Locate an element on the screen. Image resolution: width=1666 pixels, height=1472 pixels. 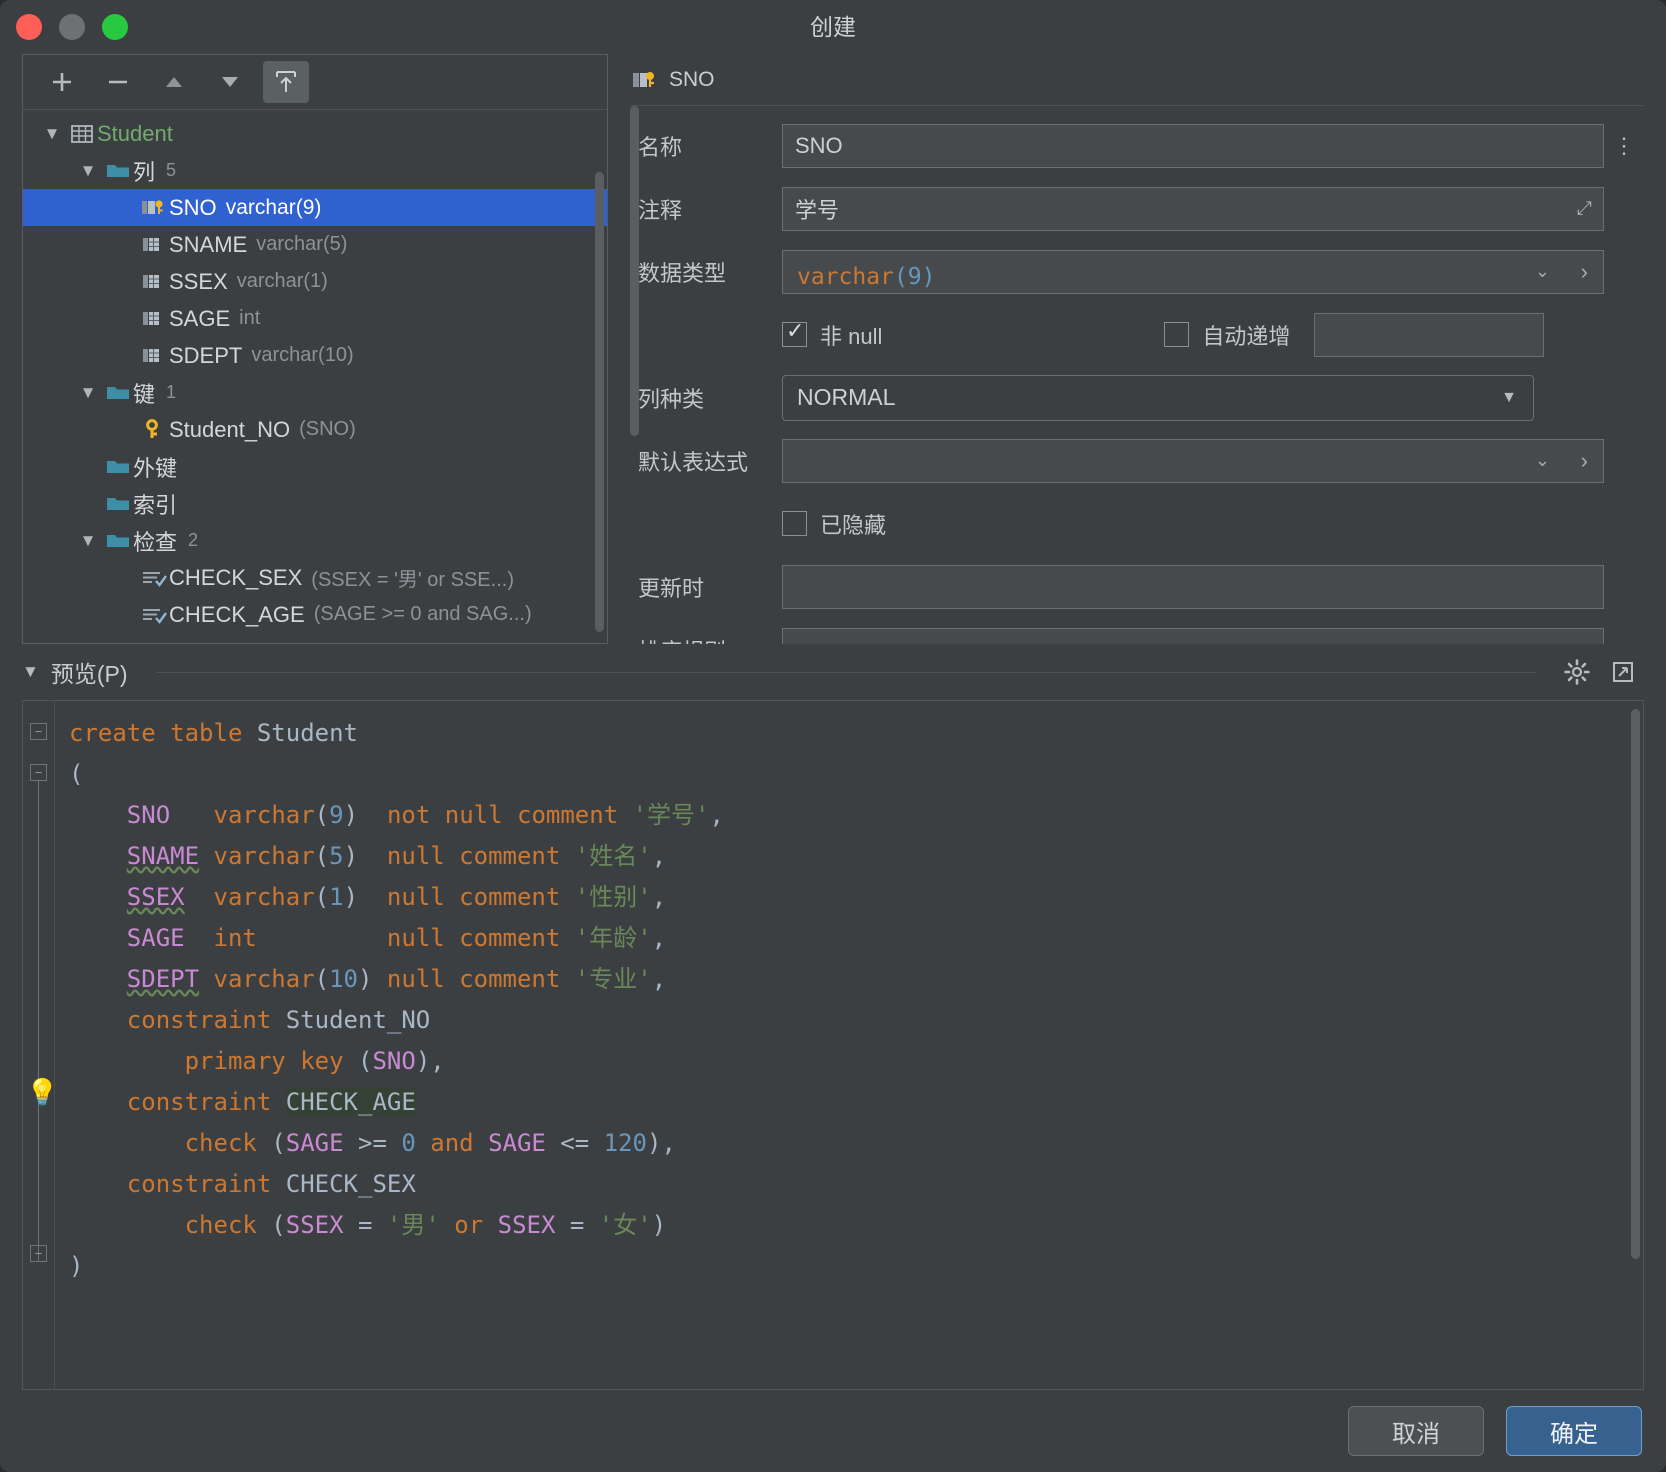
tree-node: ▼SDEPTvarchar(10) is located at coordinates (315, 355).